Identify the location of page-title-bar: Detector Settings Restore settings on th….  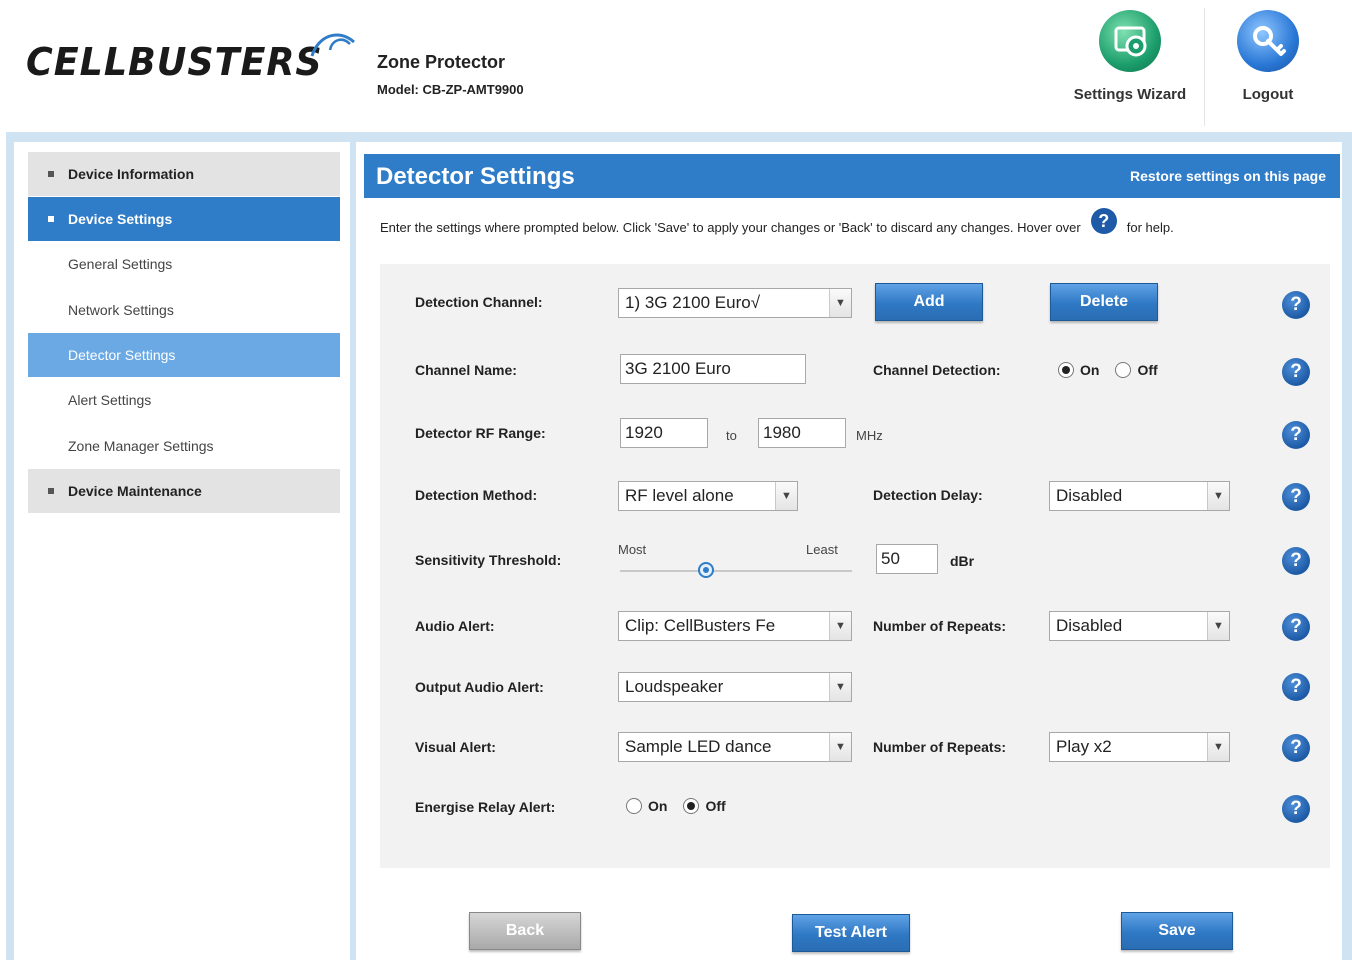
(852, 176).